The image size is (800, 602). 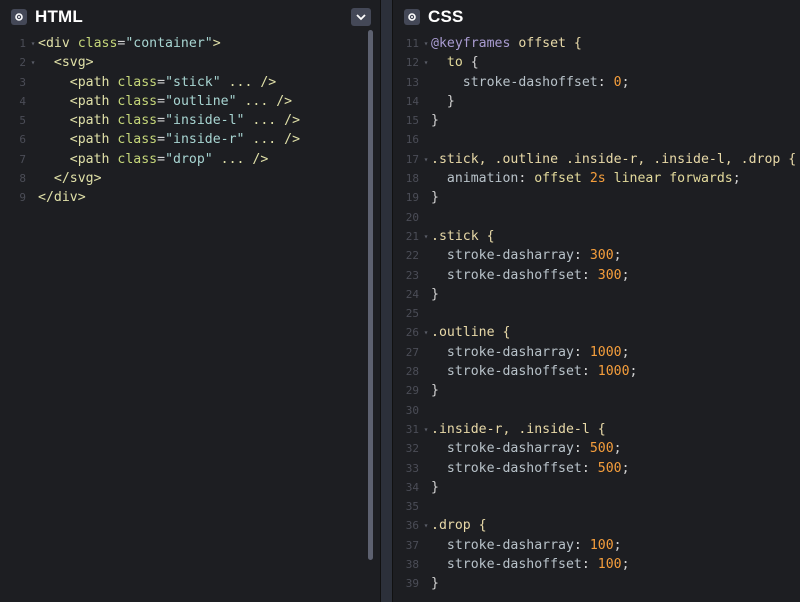 I want to click on css-code-line: 38 stroke-dashoffset: 100;, so click(x=596, y=564).